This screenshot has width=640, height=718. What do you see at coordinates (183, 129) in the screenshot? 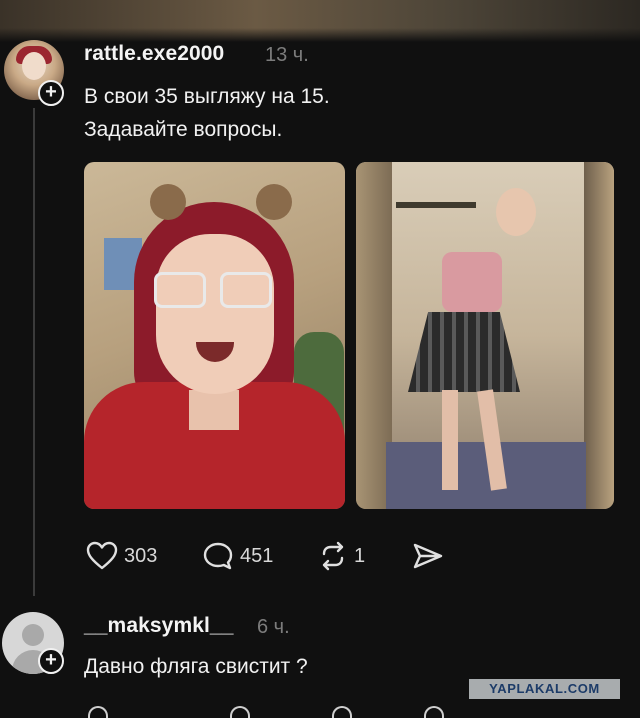
I see `post-text-line-2: Задавайте вопросы.` at bounding box center [183, 129].